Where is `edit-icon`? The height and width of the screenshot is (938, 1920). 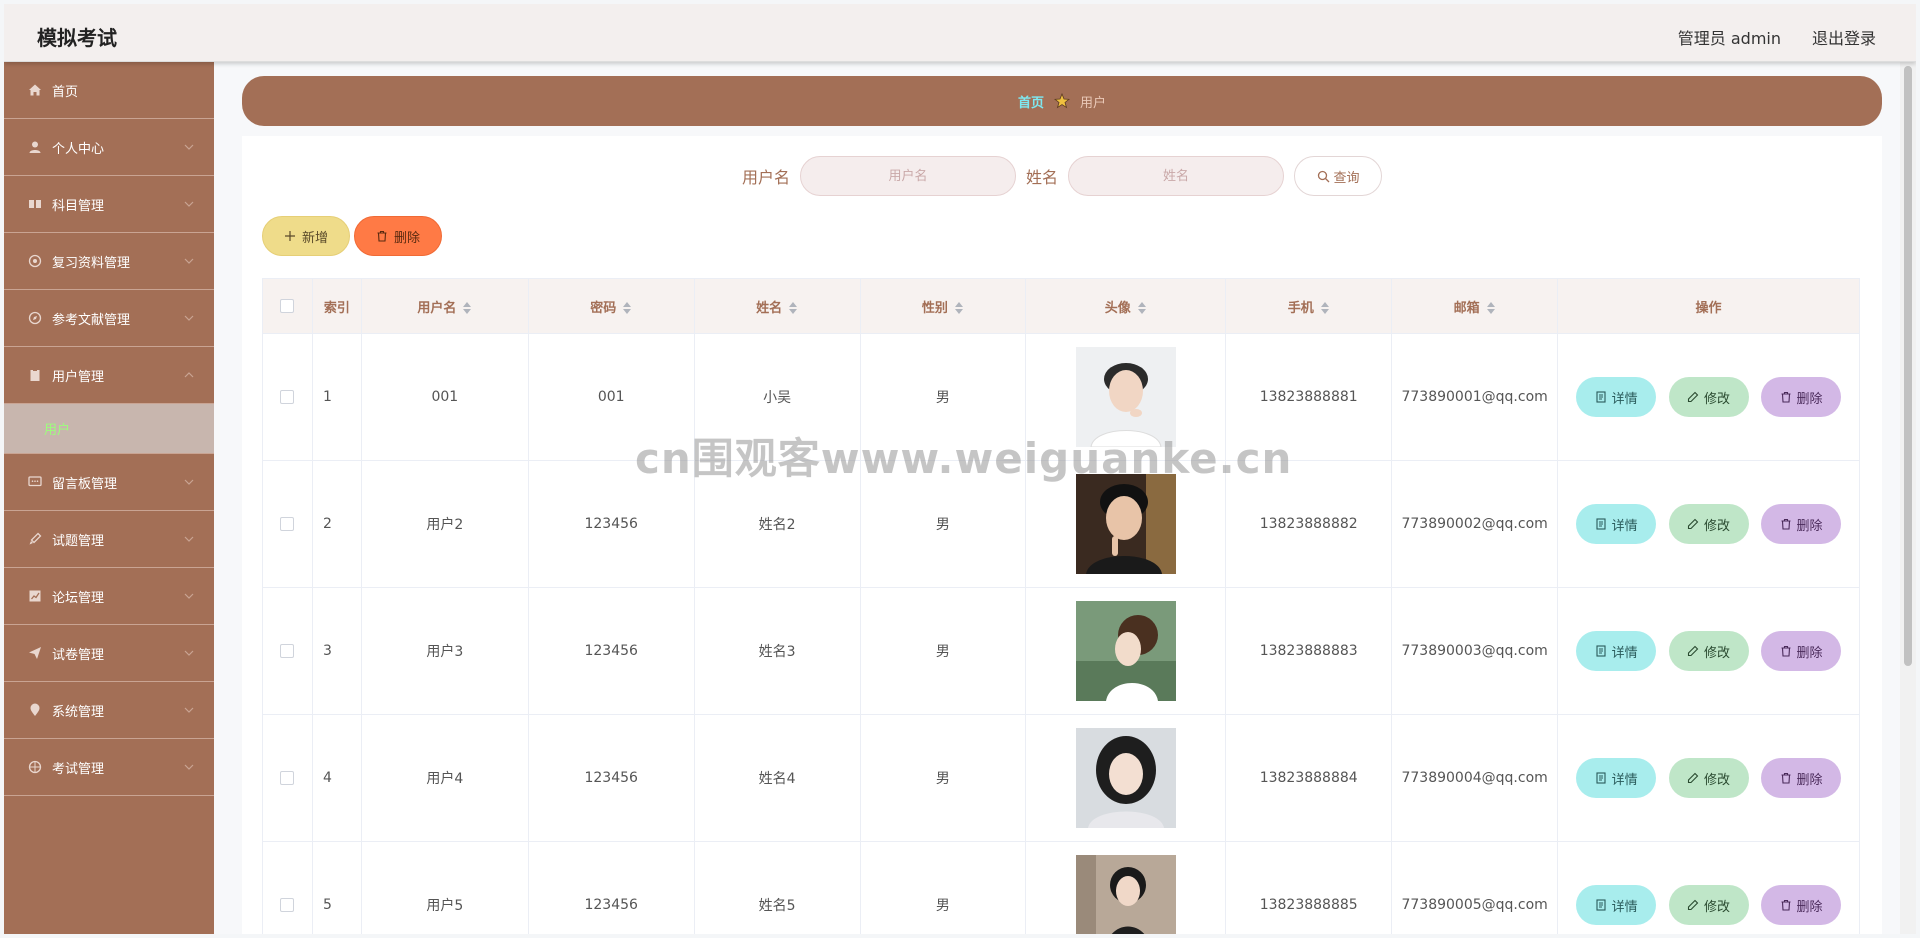
edit-icon is located at coordinates (1693, 905).